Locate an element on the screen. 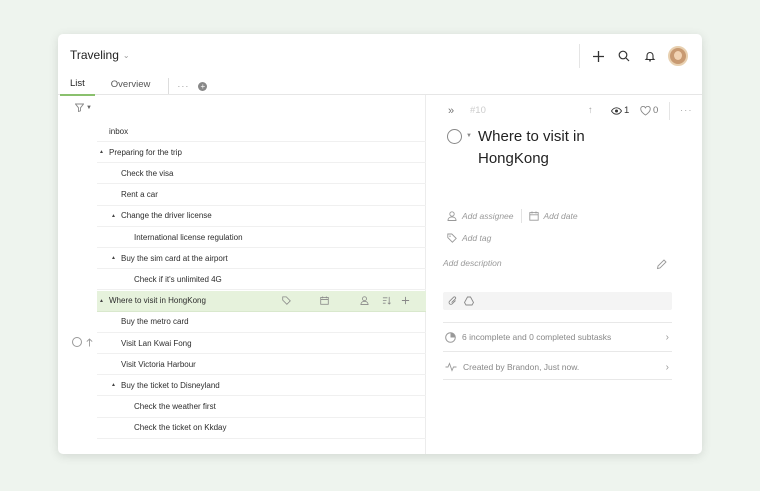  task-label: Buy the metro card is located at coordinates (155, 322).